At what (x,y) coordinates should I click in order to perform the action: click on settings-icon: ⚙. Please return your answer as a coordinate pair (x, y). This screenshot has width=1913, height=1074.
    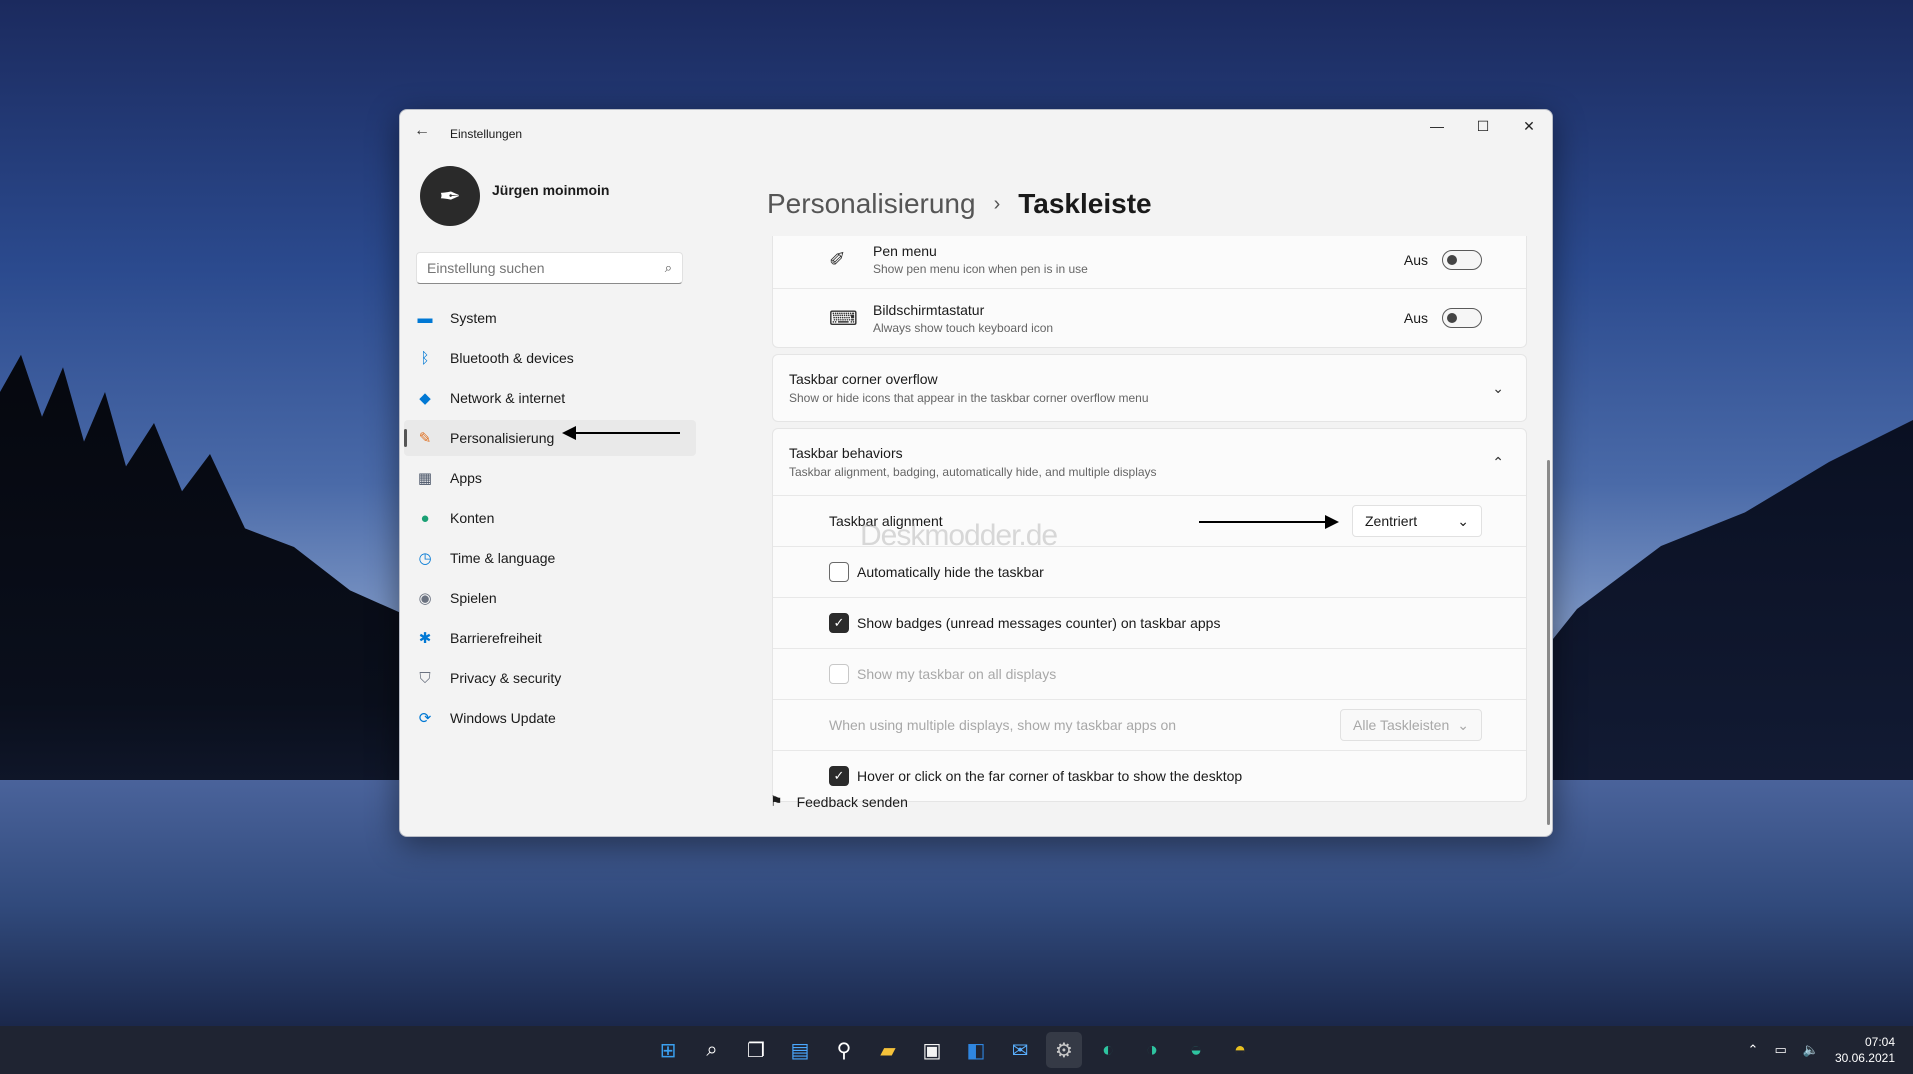
    Looking at the image, I should click on (1064, 1050).